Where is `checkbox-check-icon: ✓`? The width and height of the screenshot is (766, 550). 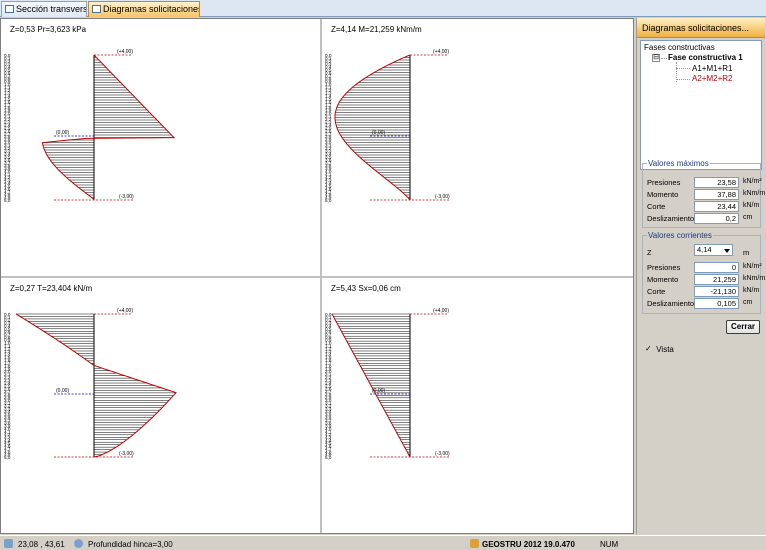 checkbox-check-icon: ✓ is located at coordinates (648, 349).